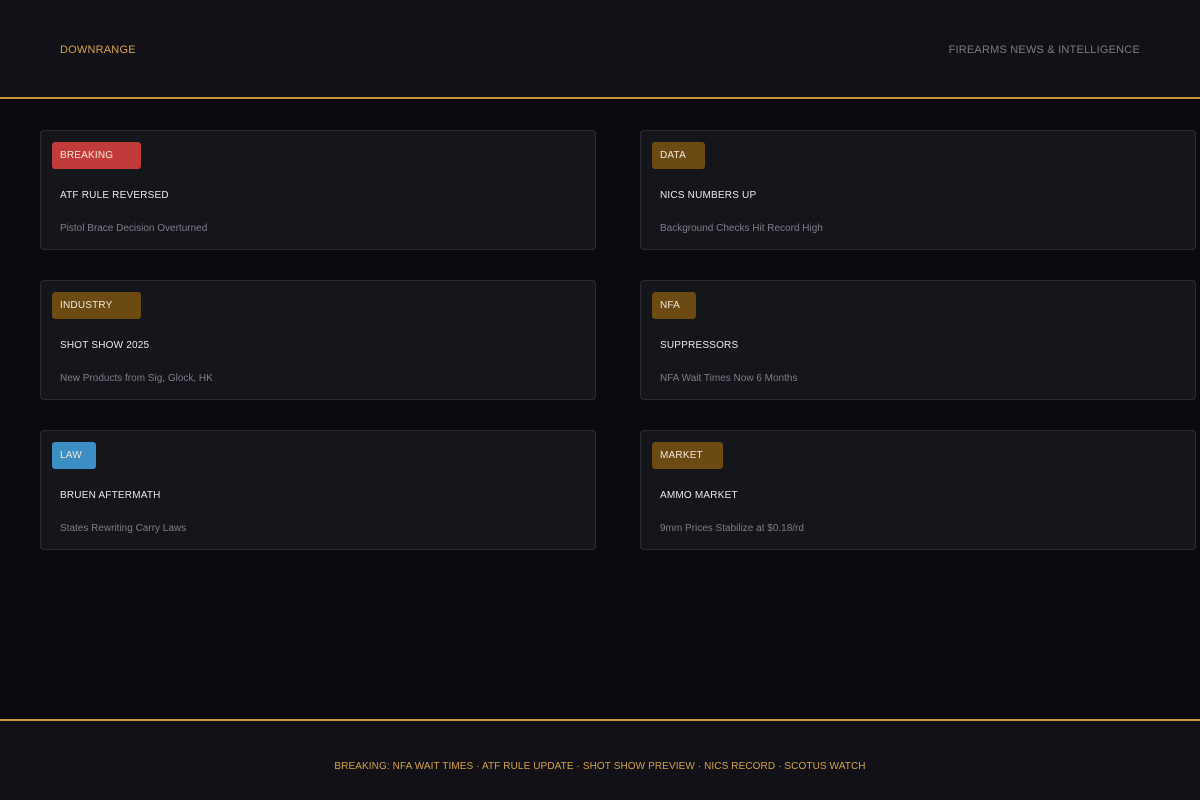 Image resolution: width=1200 pixels, height=800 pixels. I want to click on card-subtitle: New Products from Sig, Glock, HK, so click(136, 378).